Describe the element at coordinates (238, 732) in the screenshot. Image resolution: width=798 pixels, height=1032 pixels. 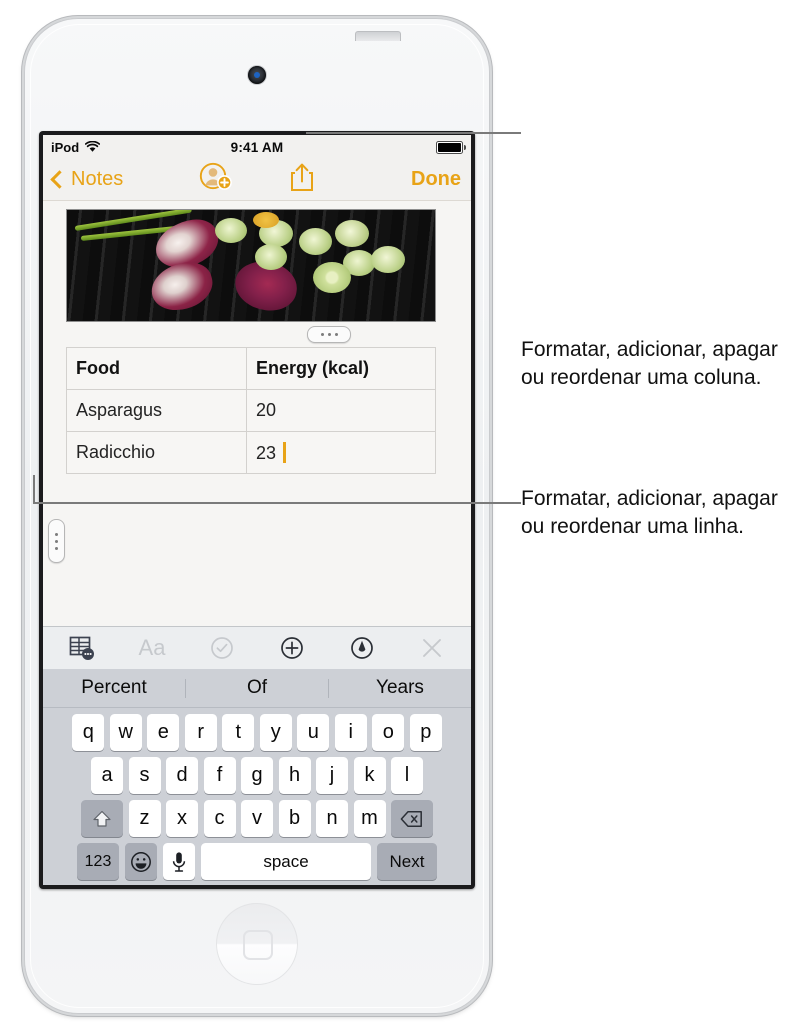
I see `key-t: t` at that location.